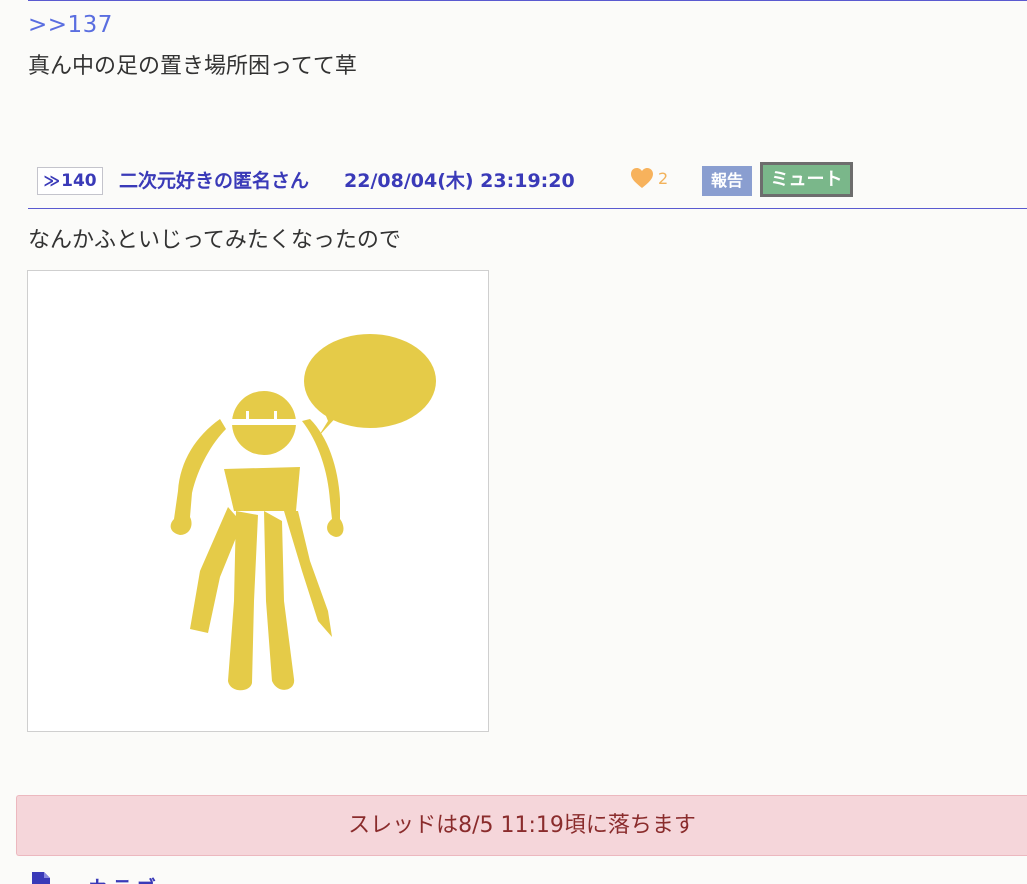  I want to click on post-date: 22/08/04(木) 23:19:20, so click(459, 181).